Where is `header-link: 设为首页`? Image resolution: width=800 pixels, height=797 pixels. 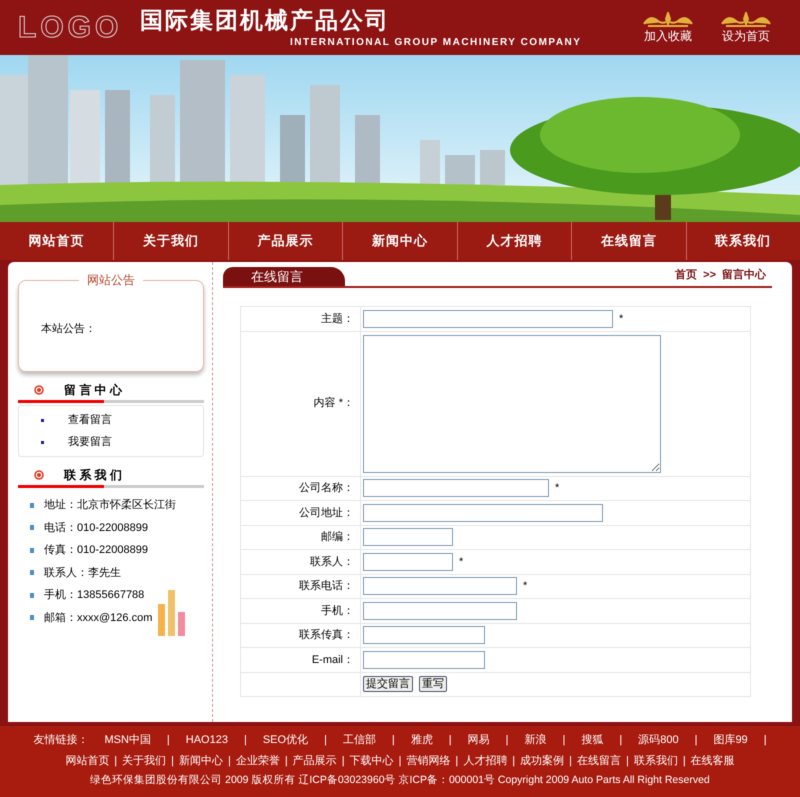
header-link: 设为首页 is located at coordinates (746, 28).